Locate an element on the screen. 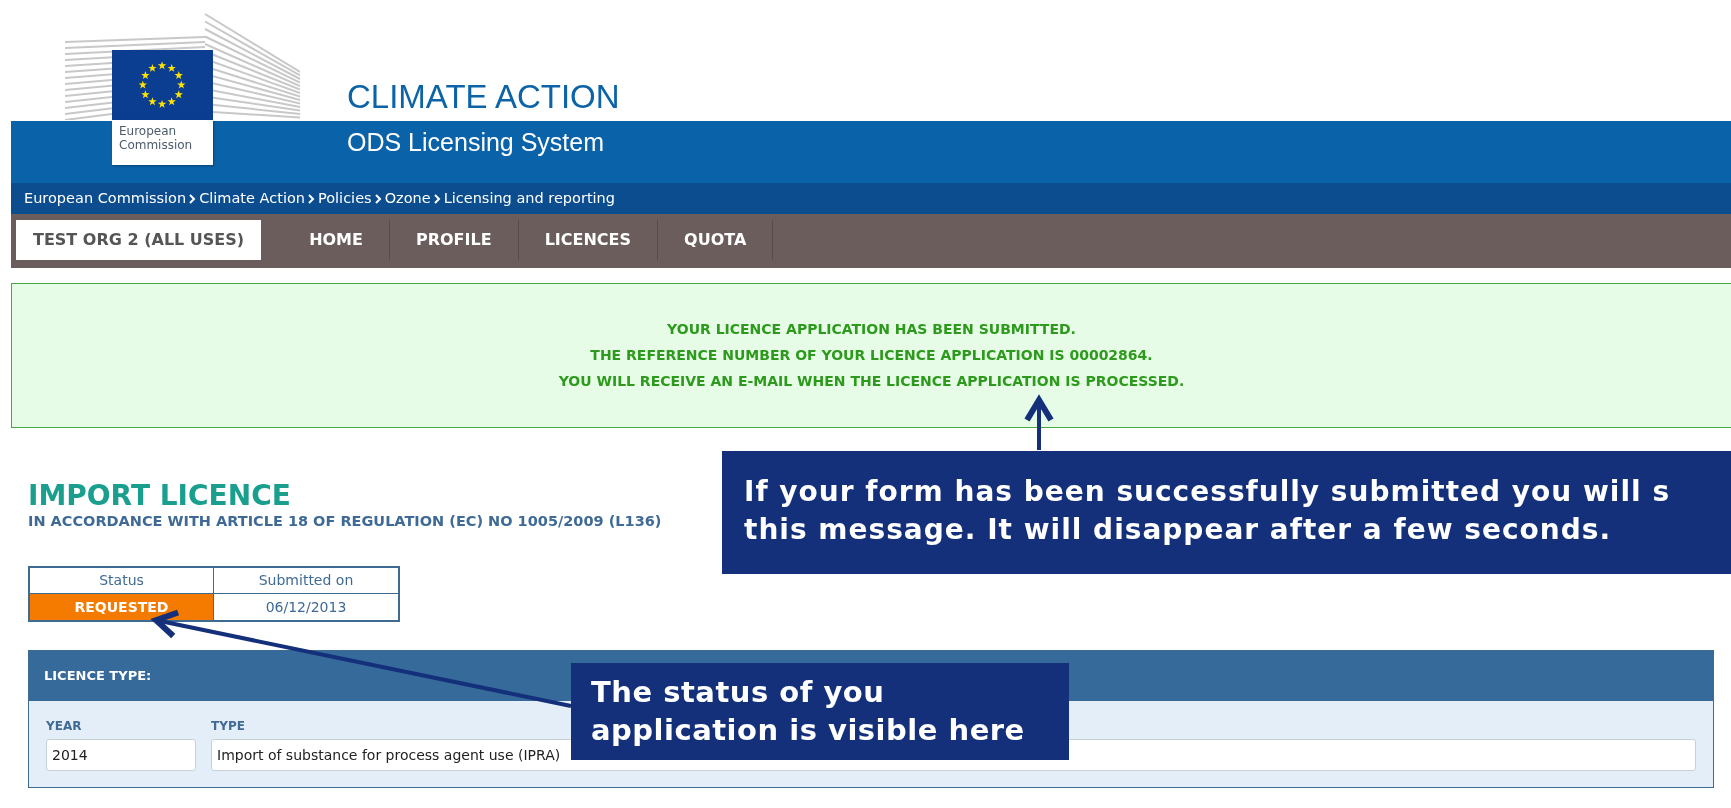  annotation-tooltip: If your form has been successfully submitted you will s this message. It will disappear after a few seconds. is located at coordinates (1226, 512).